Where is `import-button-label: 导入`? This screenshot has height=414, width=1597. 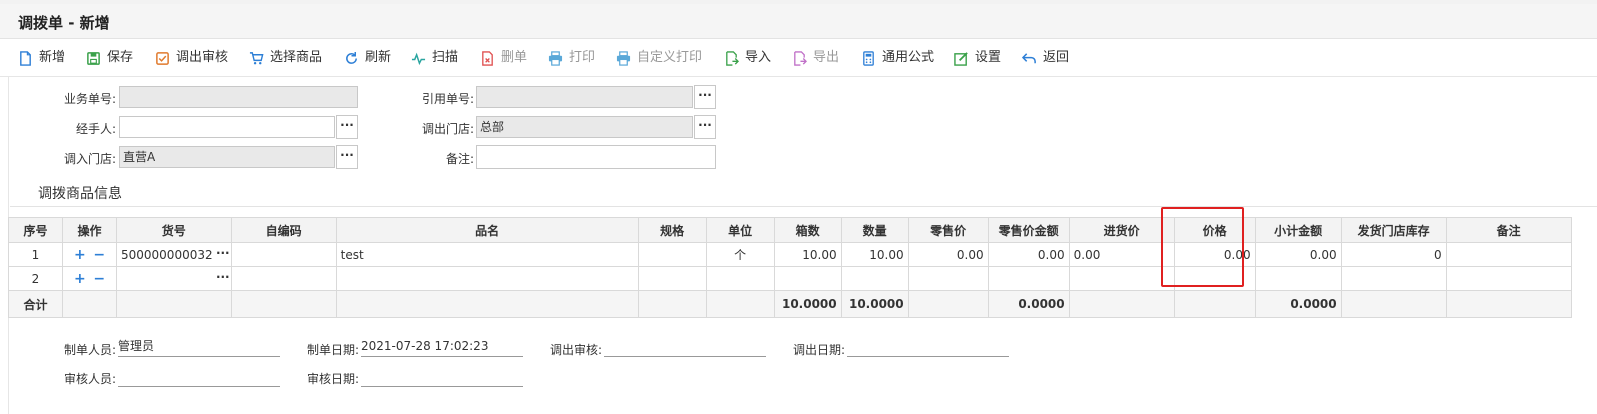
import-button-label: 导入 is located at coordinates (758, 57).